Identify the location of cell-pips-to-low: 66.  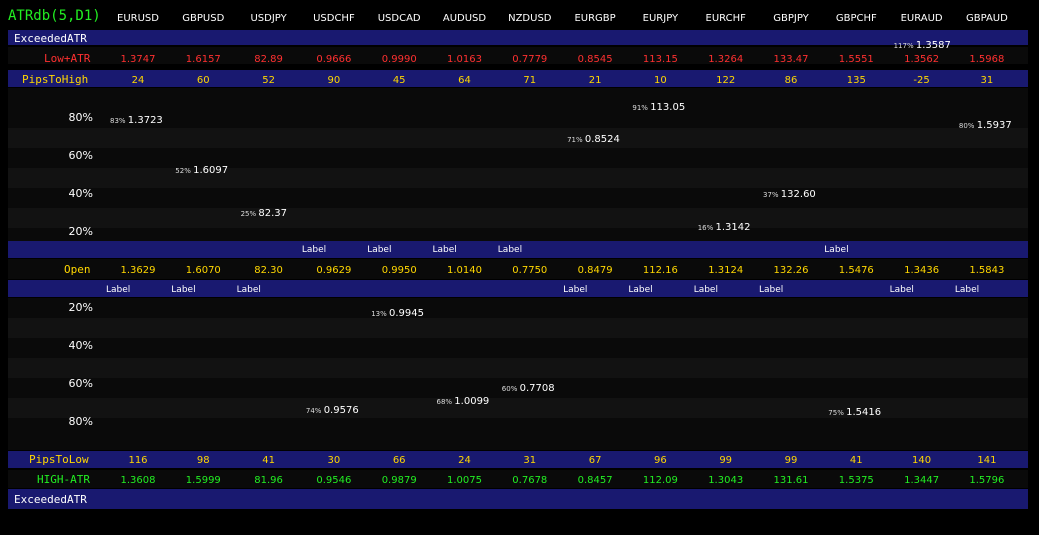
(399, 460).